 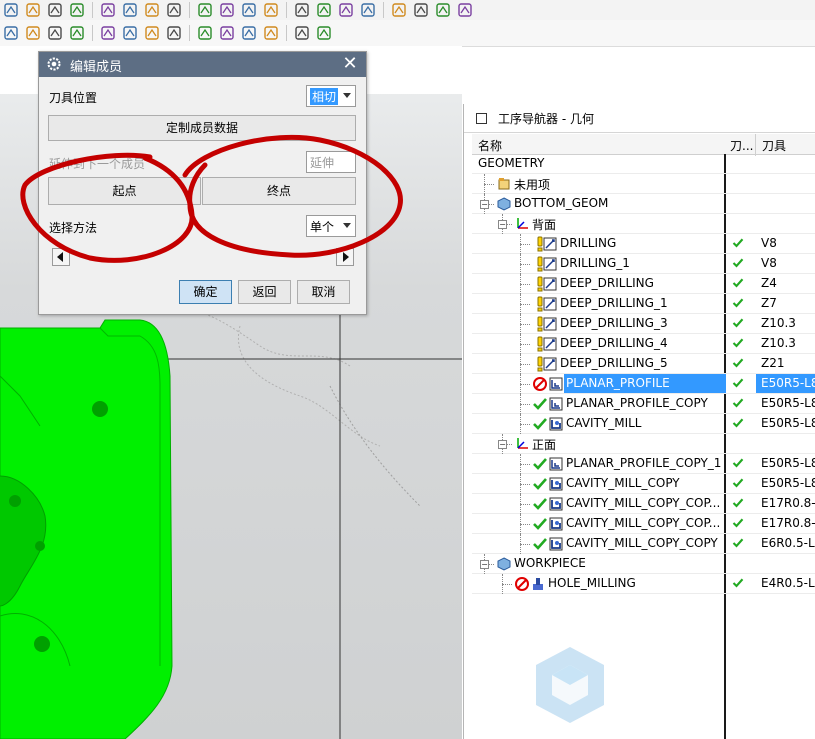 I want to click on generate-path-icon, so click(x=130, y=33).